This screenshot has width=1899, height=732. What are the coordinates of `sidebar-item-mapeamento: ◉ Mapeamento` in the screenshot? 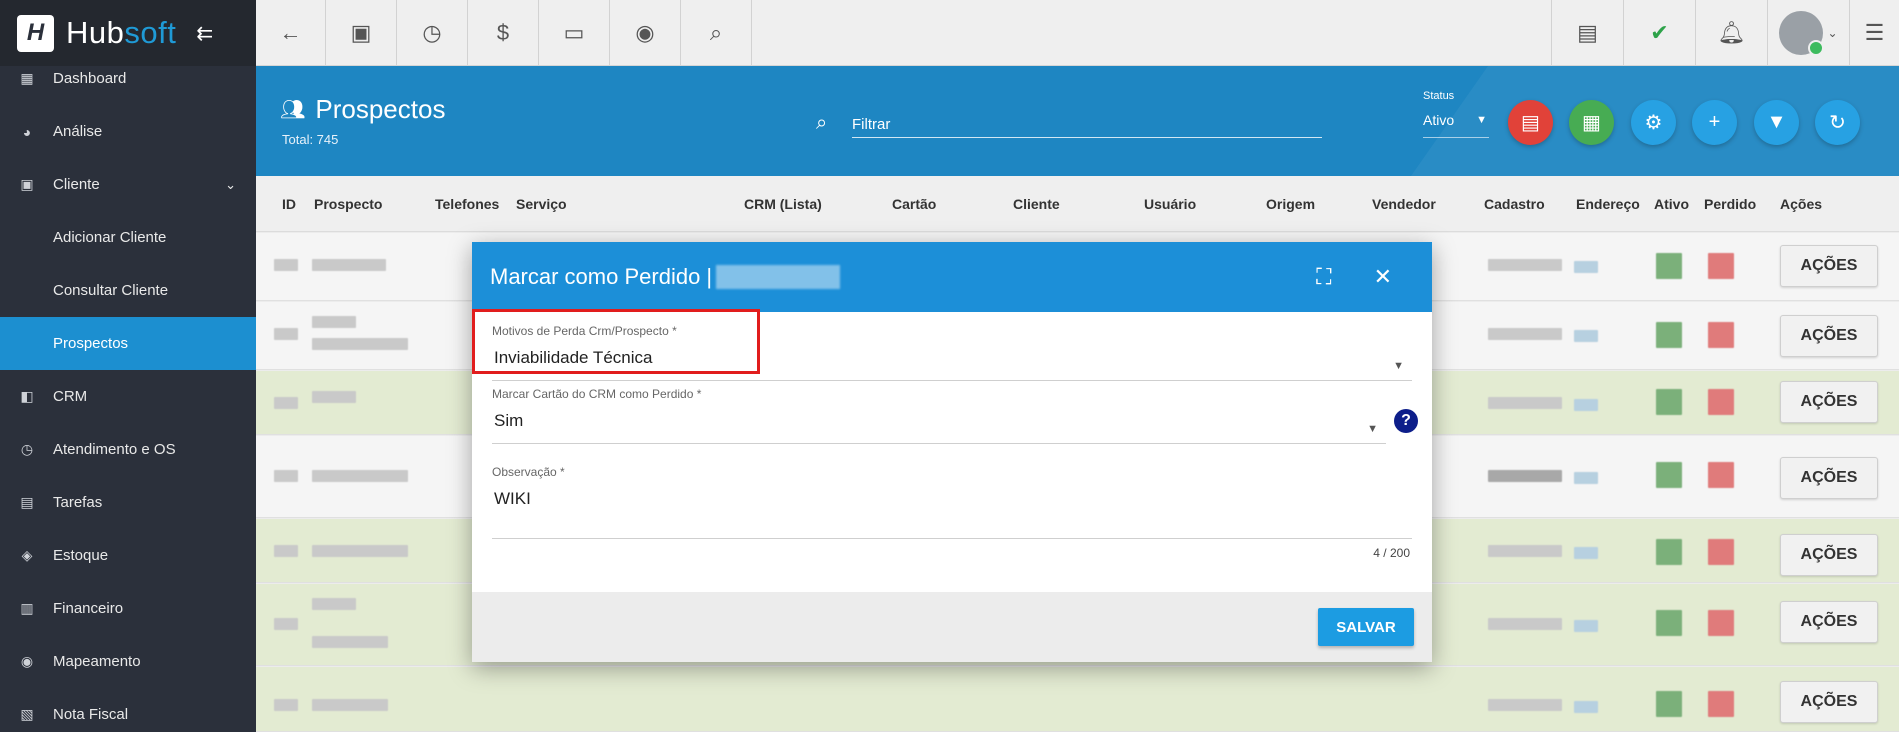 It's located at (128, 661).